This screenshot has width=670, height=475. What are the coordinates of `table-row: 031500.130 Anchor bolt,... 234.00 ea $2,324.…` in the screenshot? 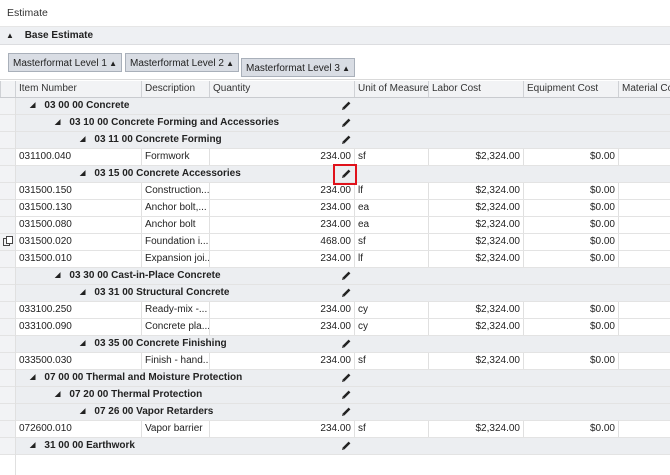 It's located at (335, 208).